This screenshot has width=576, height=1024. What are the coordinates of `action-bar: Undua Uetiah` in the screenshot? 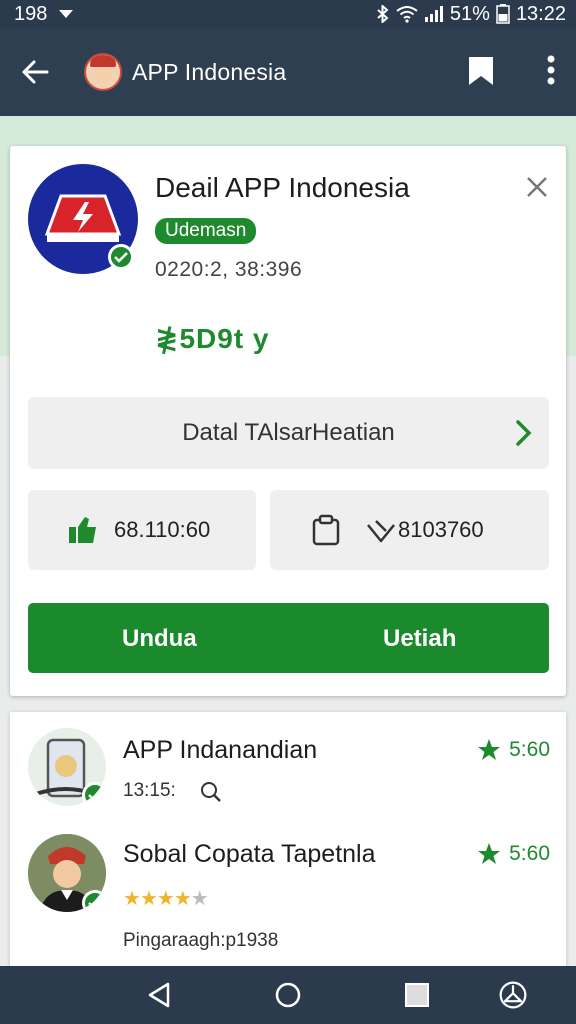 It's located at (288, 638).